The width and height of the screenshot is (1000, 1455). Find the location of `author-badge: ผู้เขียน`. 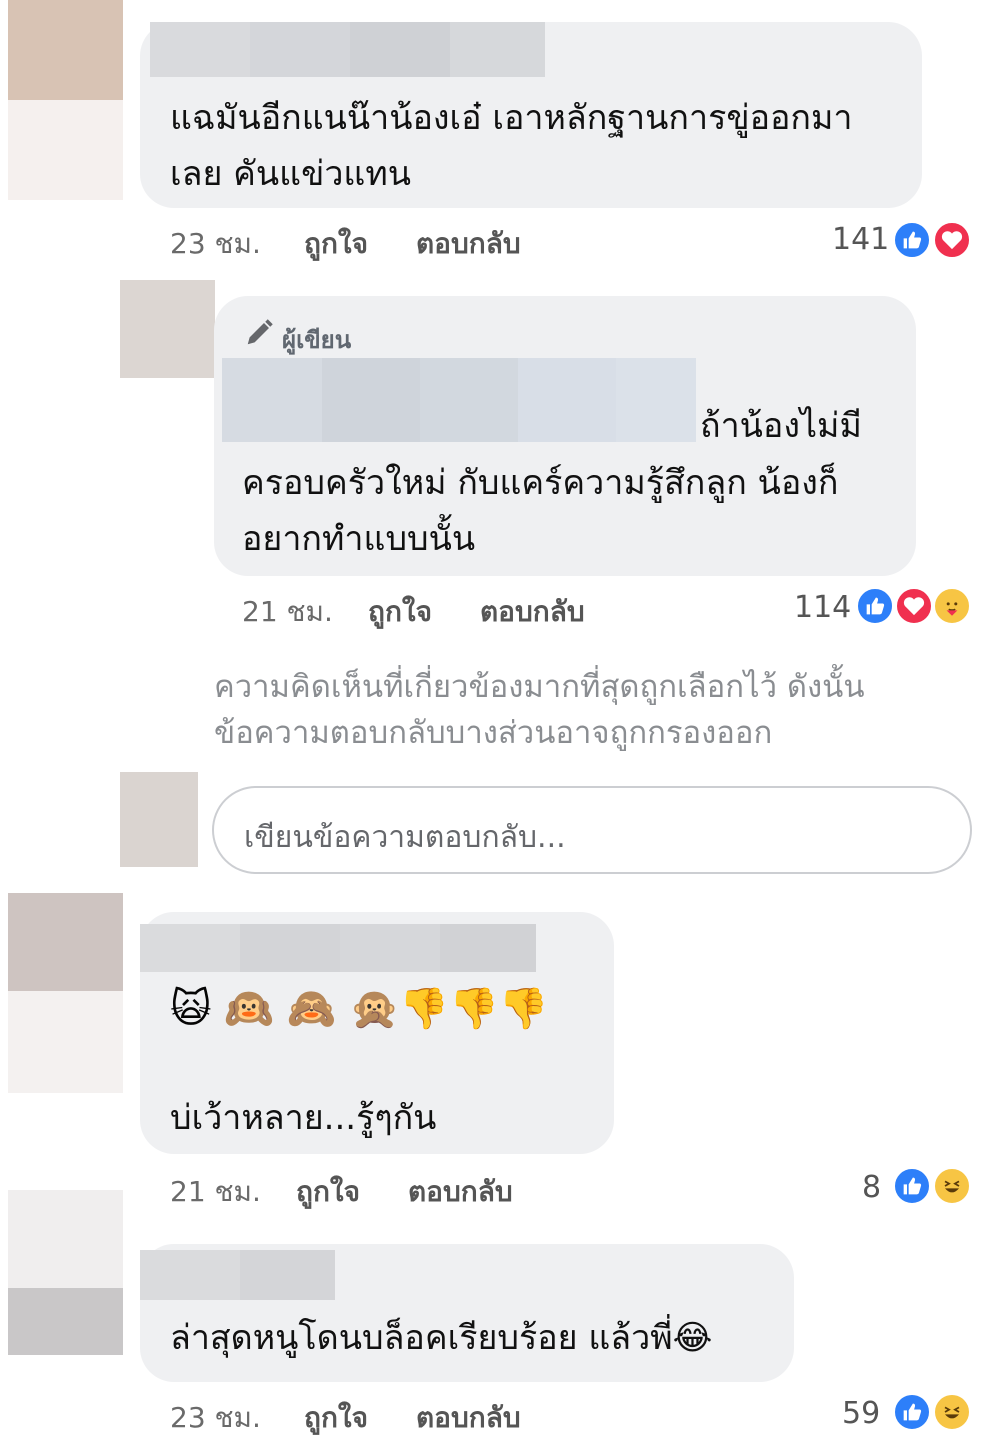

author-badge: ผู้เขียน is located at coordinates (317, 340).